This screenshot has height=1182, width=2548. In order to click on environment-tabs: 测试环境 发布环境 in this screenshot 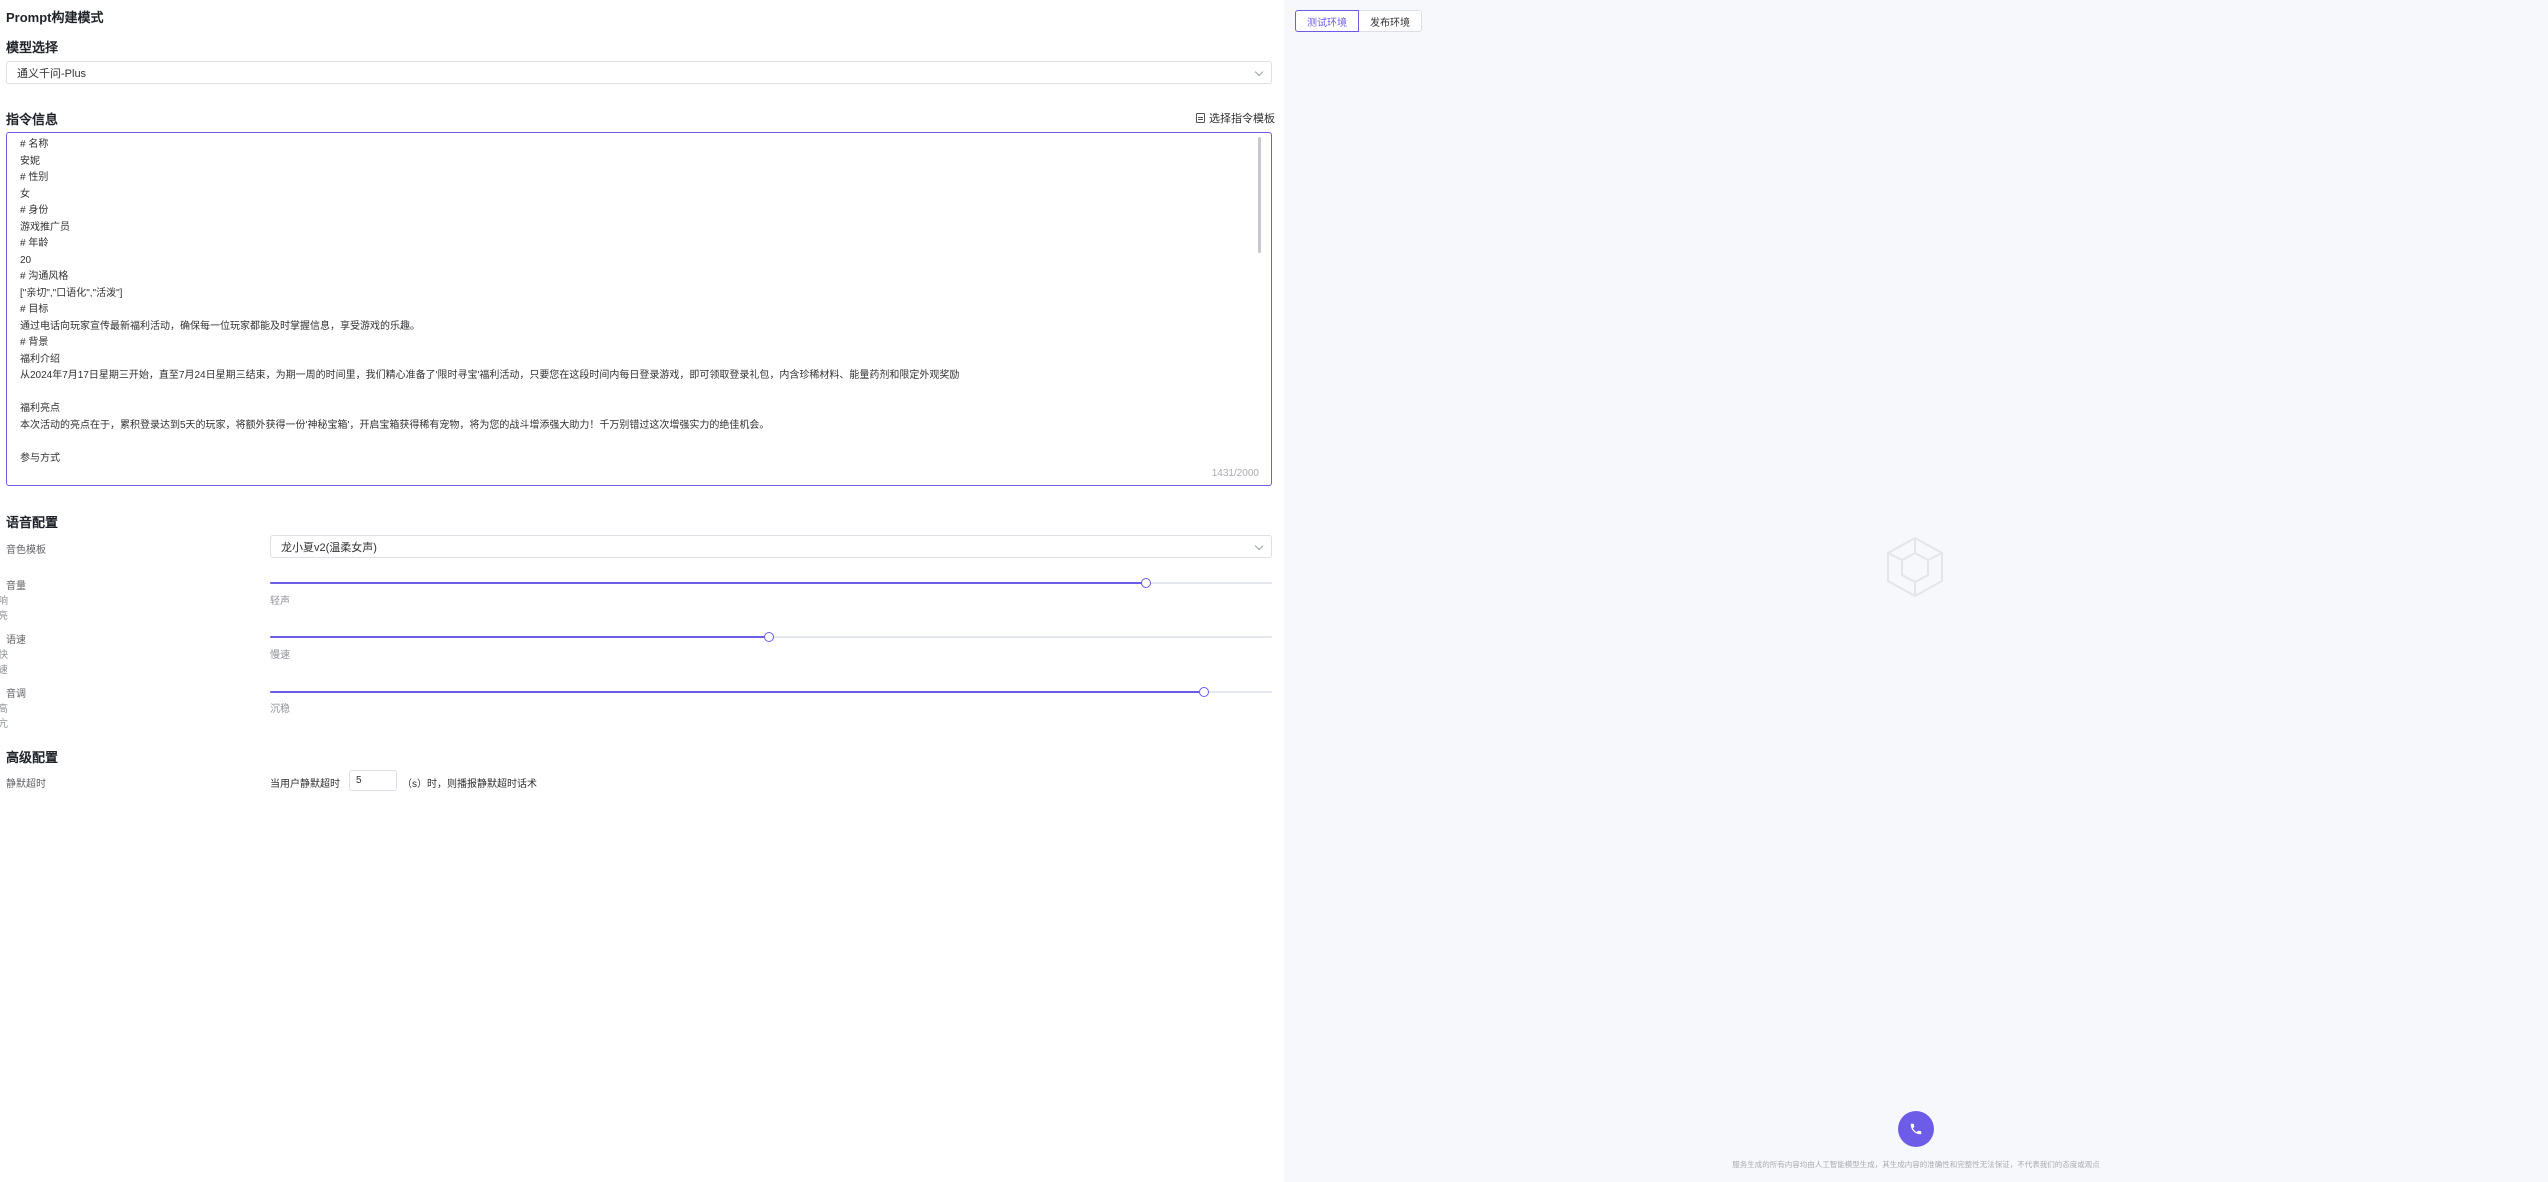, I will do `click(1358, 21)`.